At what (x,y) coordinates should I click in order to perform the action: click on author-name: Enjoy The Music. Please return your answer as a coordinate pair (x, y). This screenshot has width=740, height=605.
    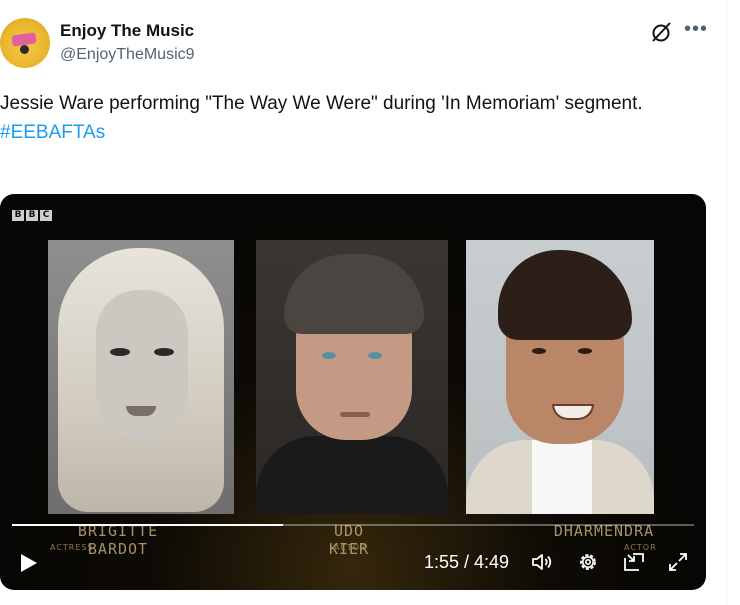
    Looking at the image, I should click on (127, 31).